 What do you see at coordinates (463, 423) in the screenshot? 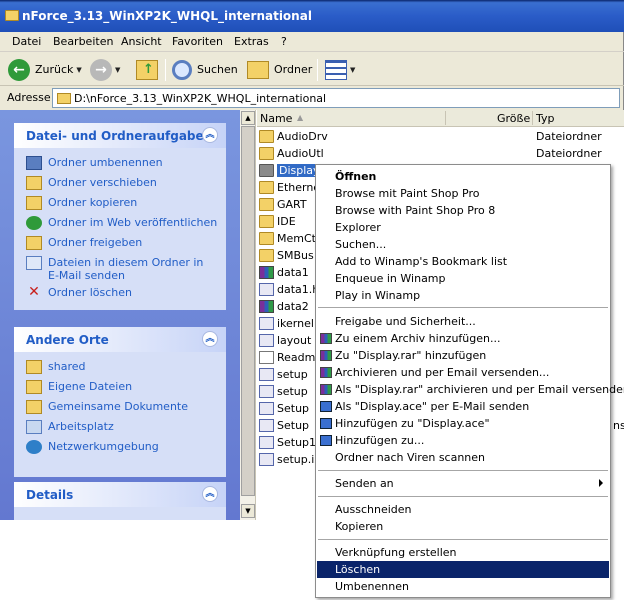
I see `menu-add-display-ace: Hinzufügen zu "Display.ace"` at bounding box center [463, 423].